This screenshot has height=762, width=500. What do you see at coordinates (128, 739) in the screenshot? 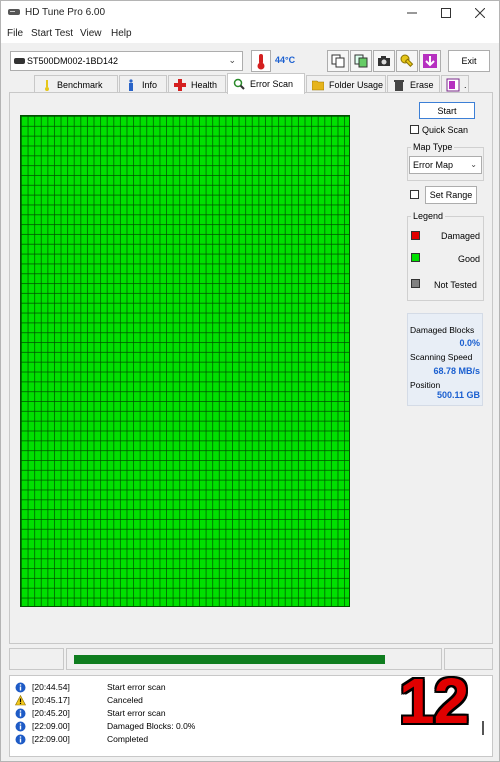
I see `log-message: Completed` at bounding box center [128, 739].